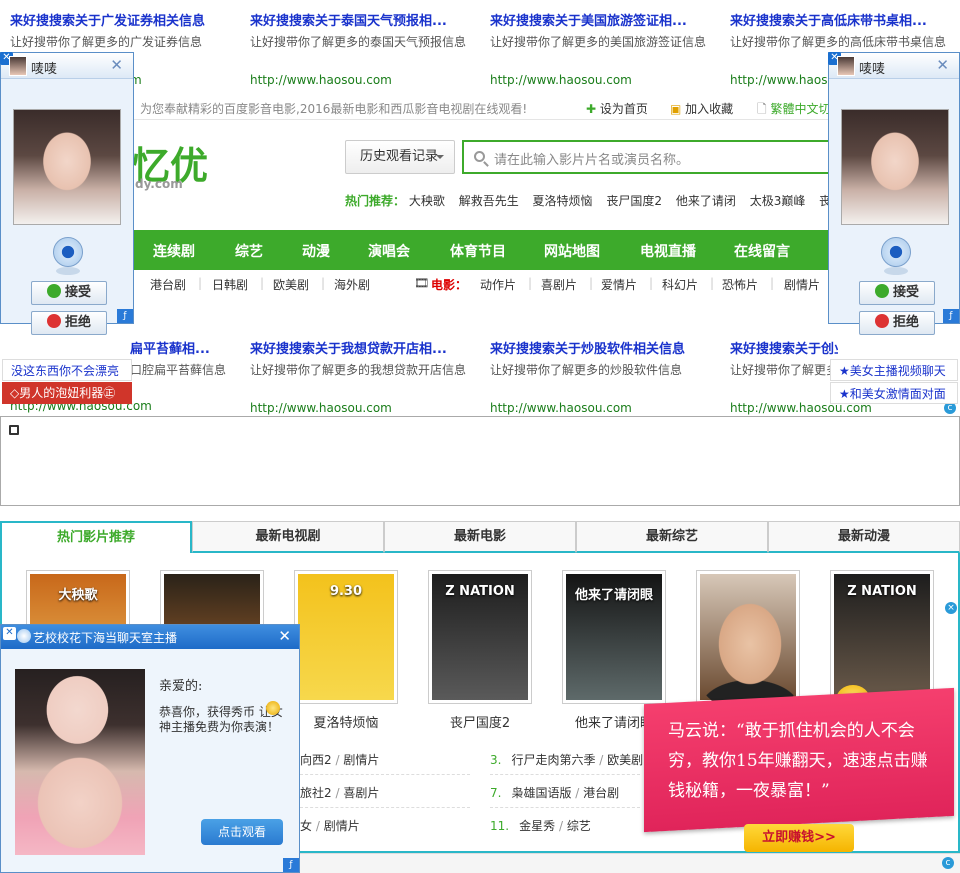 This screenshot has height=873, width=960. What do you see at coordinates (385, 807) in the screenshot?
I see `divider` at bounding box center [385, 807].